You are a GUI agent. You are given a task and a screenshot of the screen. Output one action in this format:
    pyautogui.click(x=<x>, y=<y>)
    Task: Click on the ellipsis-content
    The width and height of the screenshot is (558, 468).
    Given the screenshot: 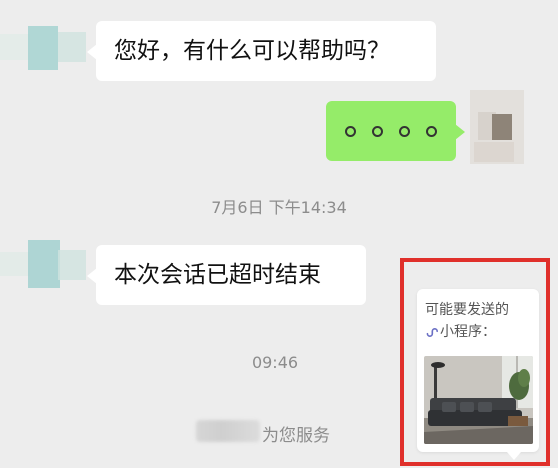 What is the action you would take?
    pyautogui.click(x=391, y=131)
    